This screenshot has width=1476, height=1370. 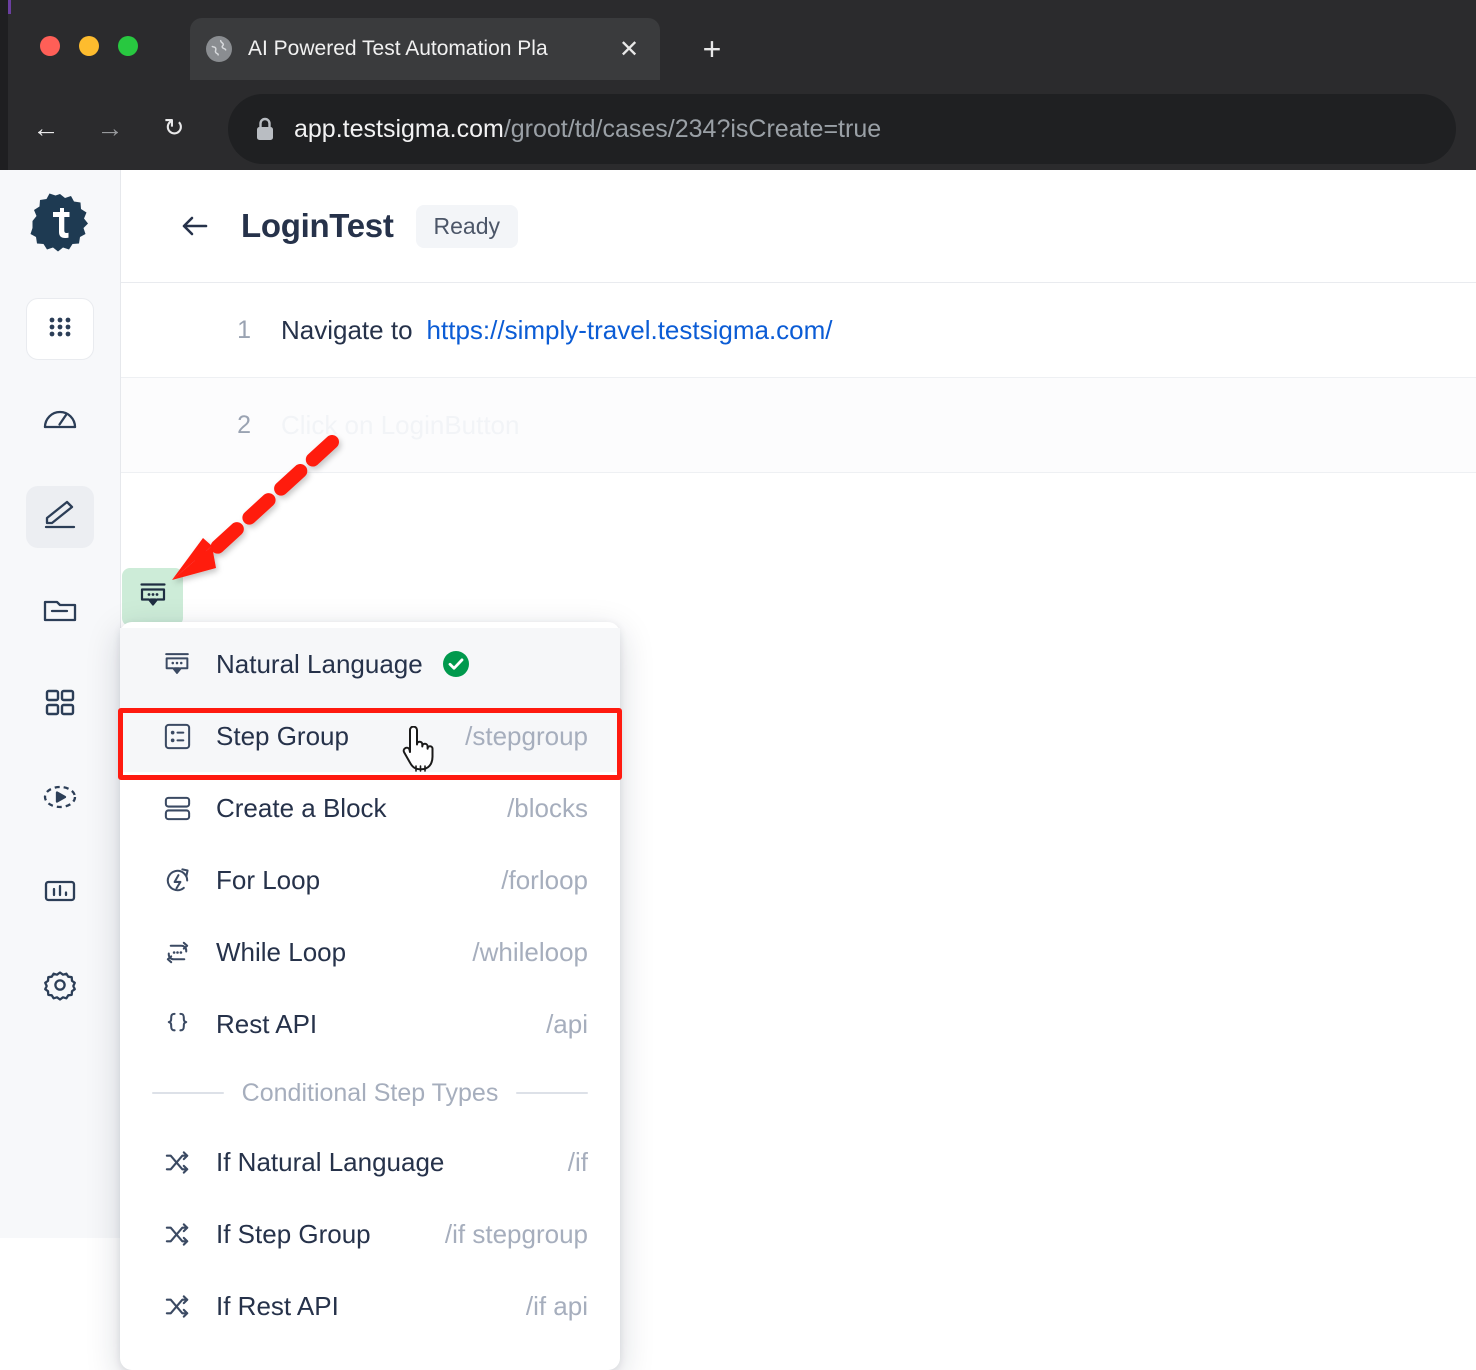 I want to click on menu-item-shortcut: /forloop, so click(x=544, y=879).